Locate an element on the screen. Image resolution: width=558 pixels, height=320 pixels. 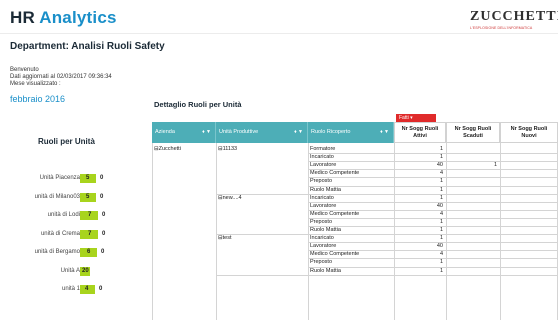
role-cell: Formatore is located at coordinates (322, 149).